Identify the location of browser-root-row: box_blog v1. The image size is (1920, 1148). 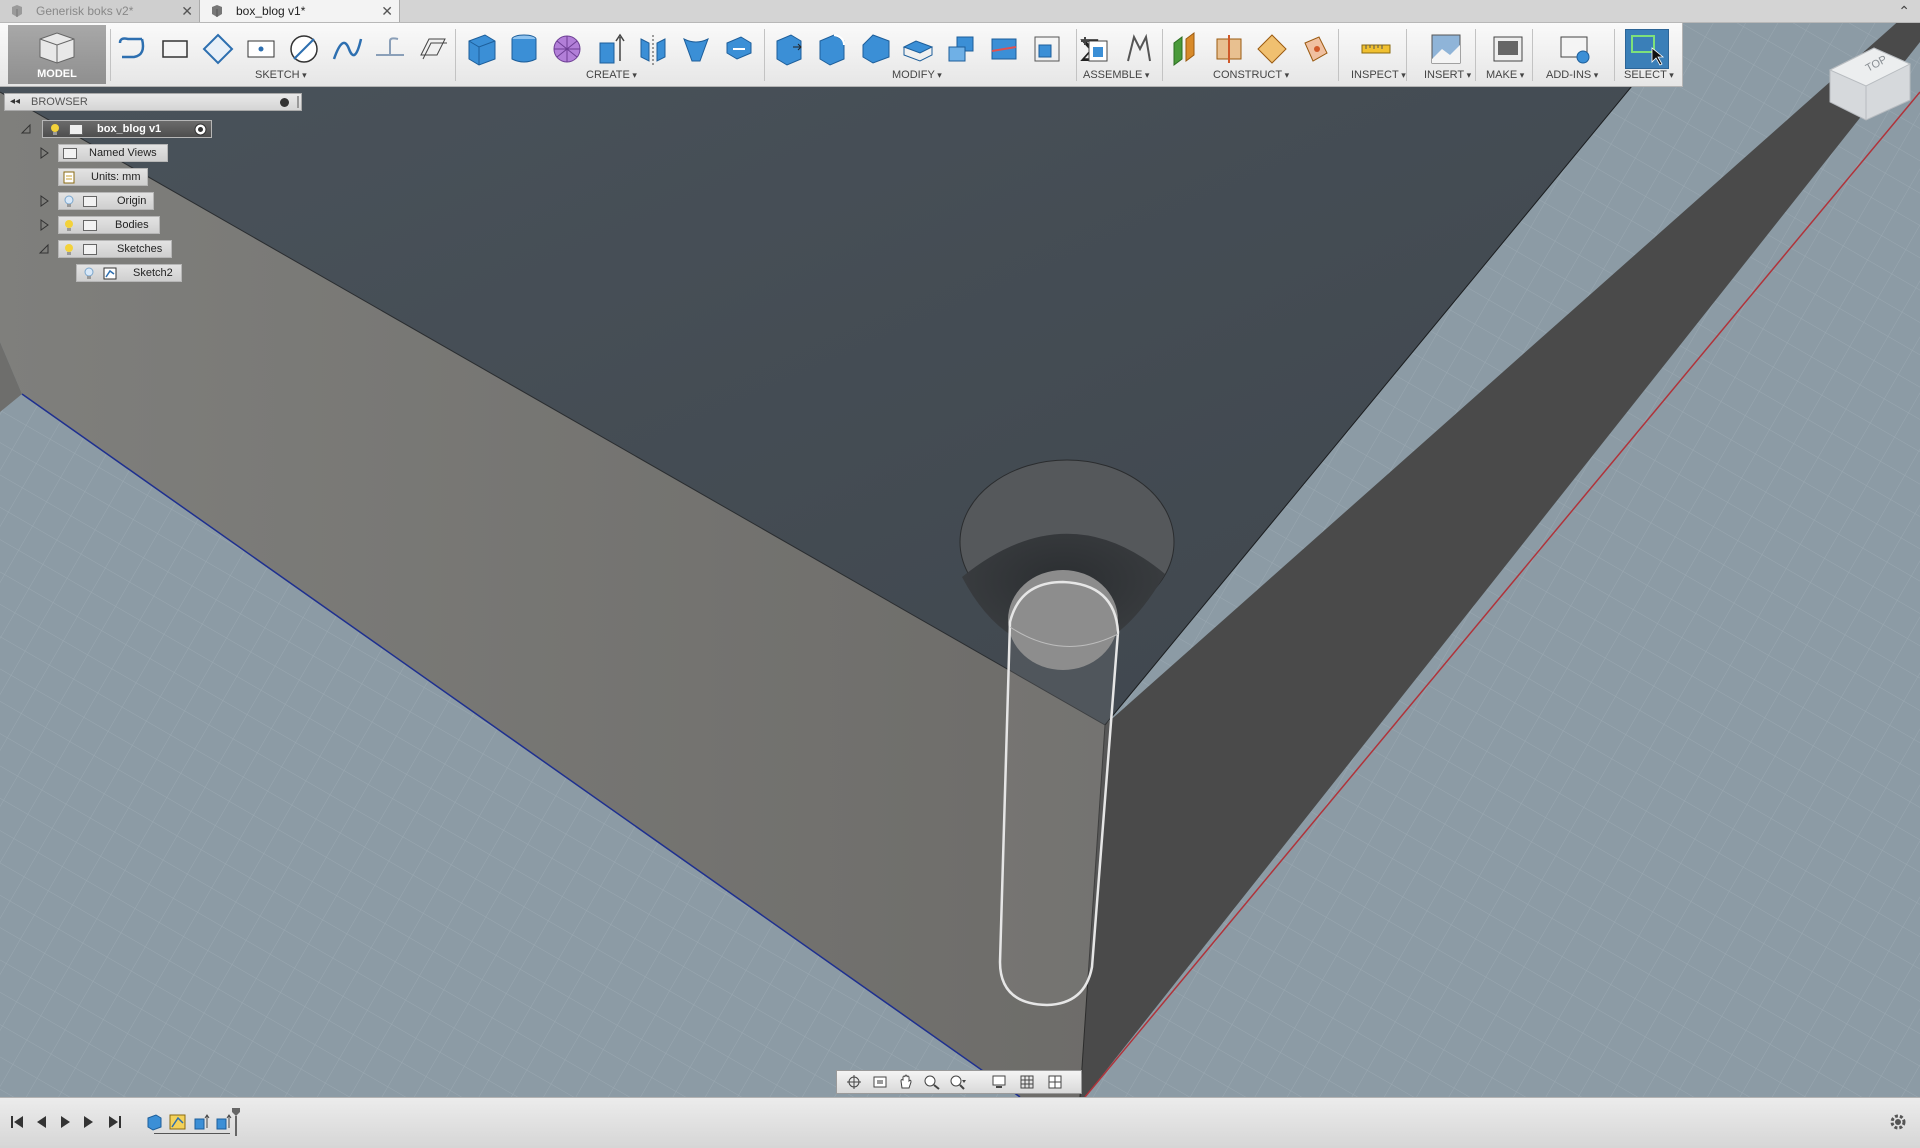
(118, 129).